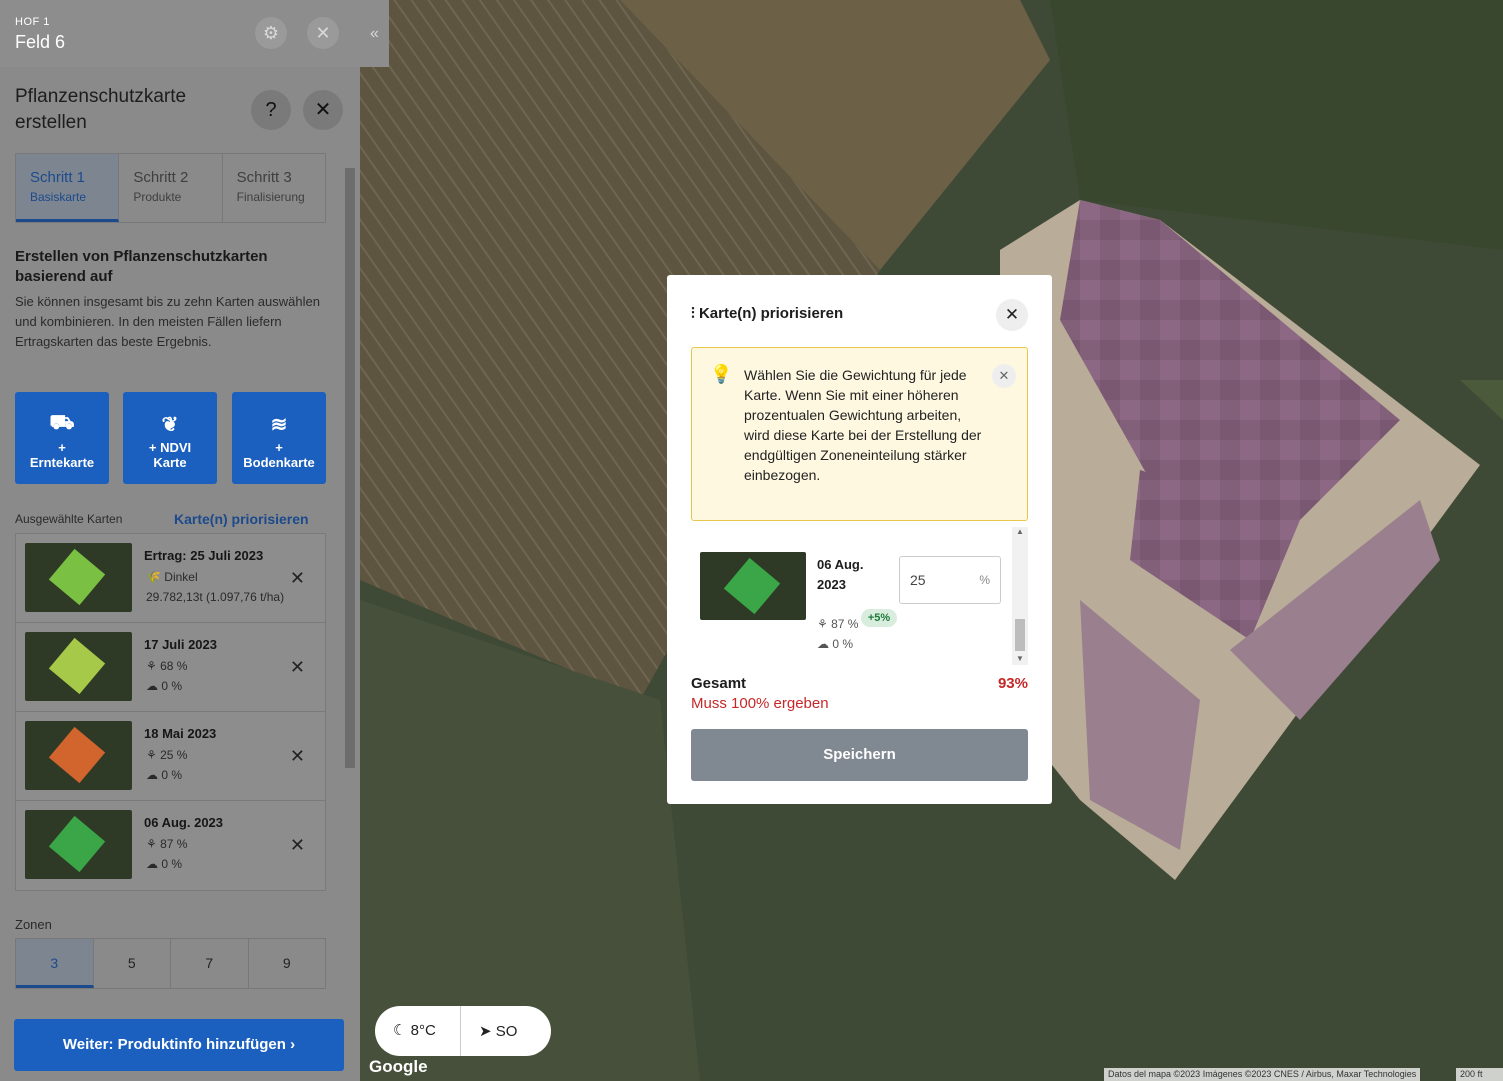  Describe the element at coordinates (33, 924) in the screenshot. I see `zones-label: Zonen` at that location.